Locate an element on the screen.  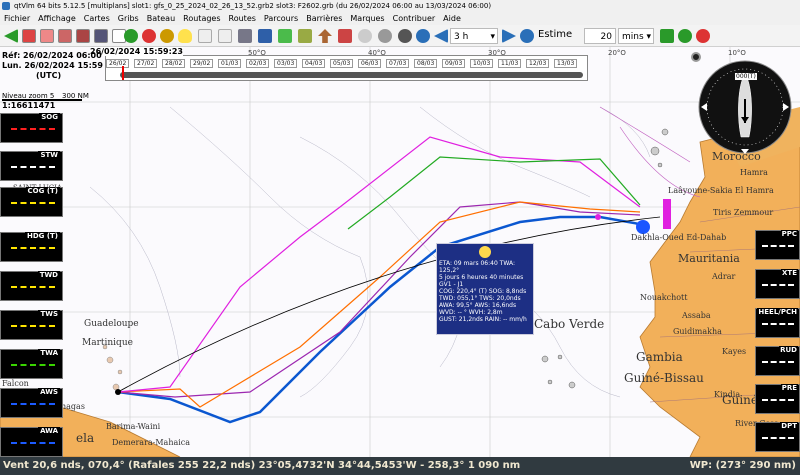
timeline-date: 01/03 is located at coordinates (230, 63).